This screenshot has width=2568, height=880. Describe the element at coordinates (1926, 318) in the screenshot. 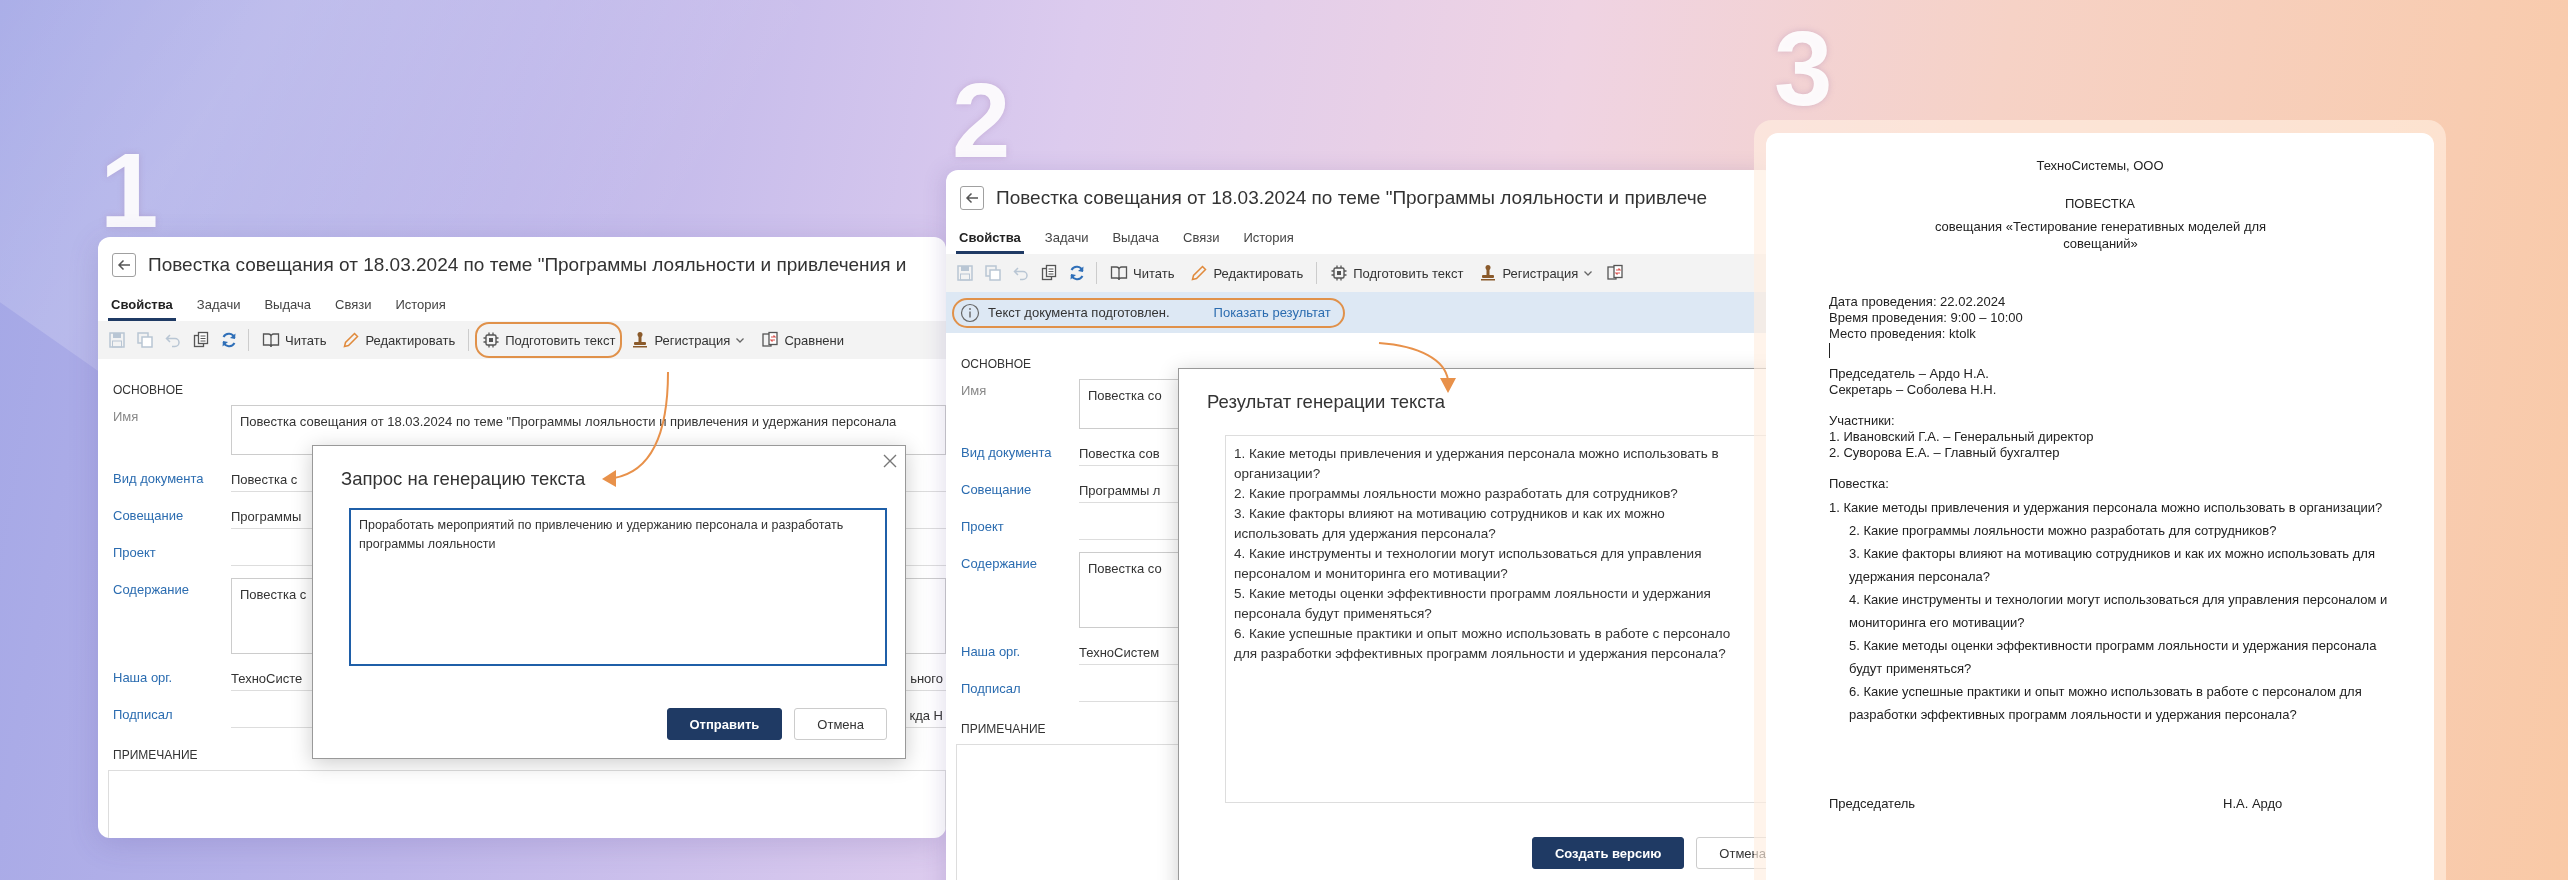

I see `detail-line: Время проведения: 9:00 – 10:00` at that location.